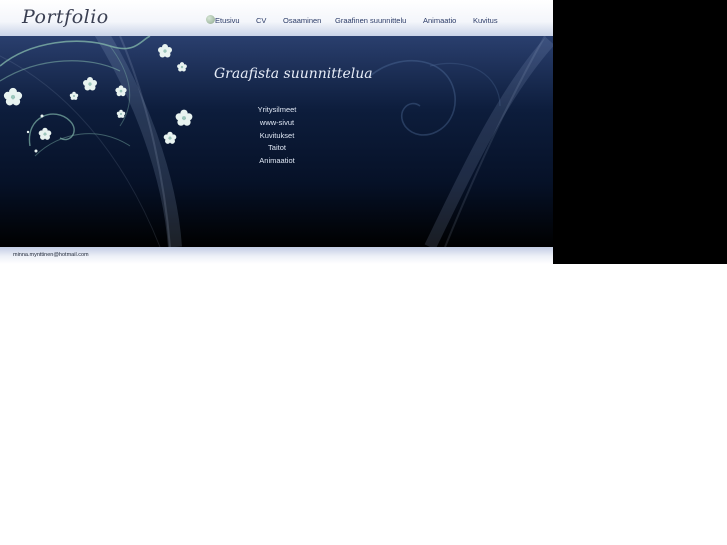  Describe the element at coordinates (276, 255) in the screenshot. I see `footer-bar: minna.mynttinen@hotmail.com` at that location.